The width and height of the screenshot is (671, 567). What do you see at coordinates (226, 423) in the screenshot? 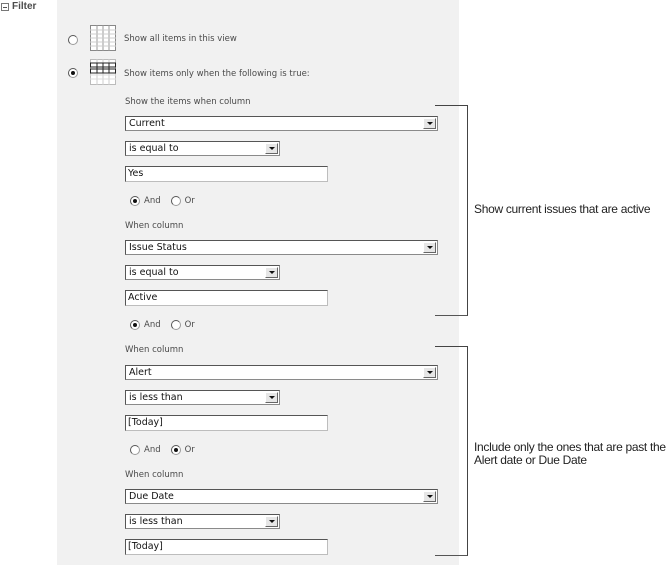
I see `condition-3-value-input: [Today]` at bounding box center [226, 423].